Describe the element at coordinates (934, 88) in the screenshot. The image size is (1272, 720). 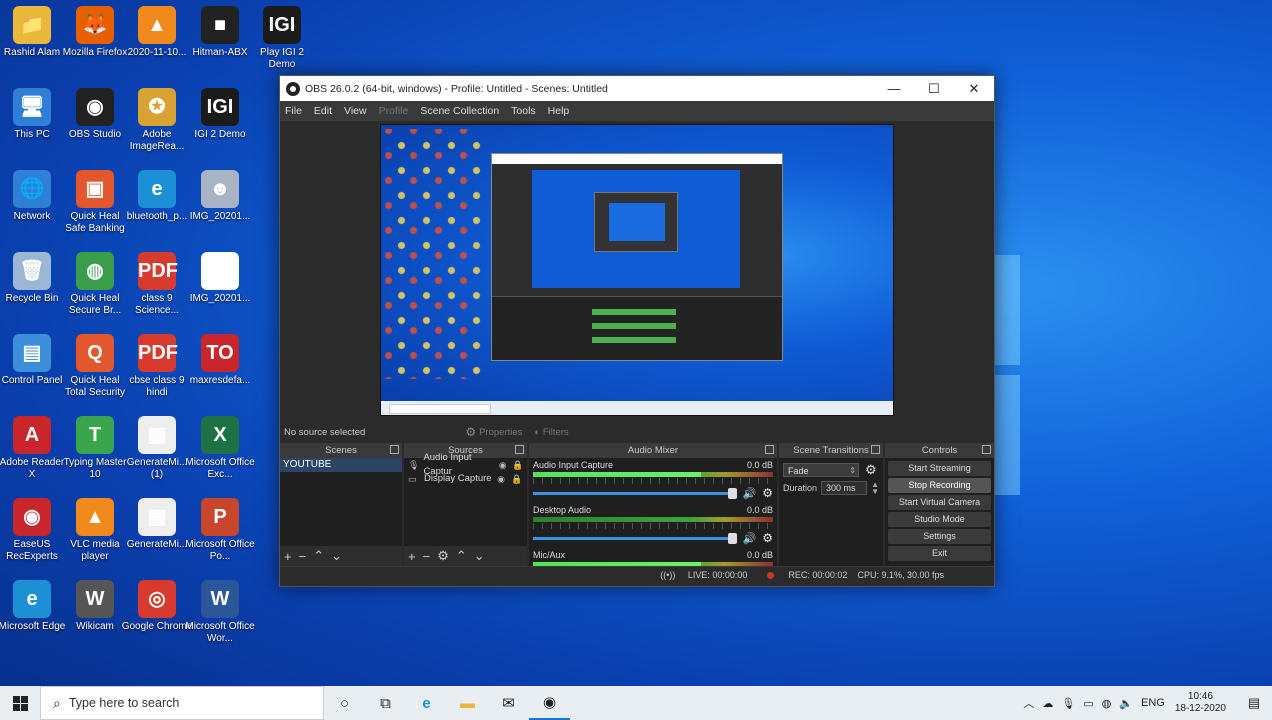
I see `maximize-icon: ☐` at that location.